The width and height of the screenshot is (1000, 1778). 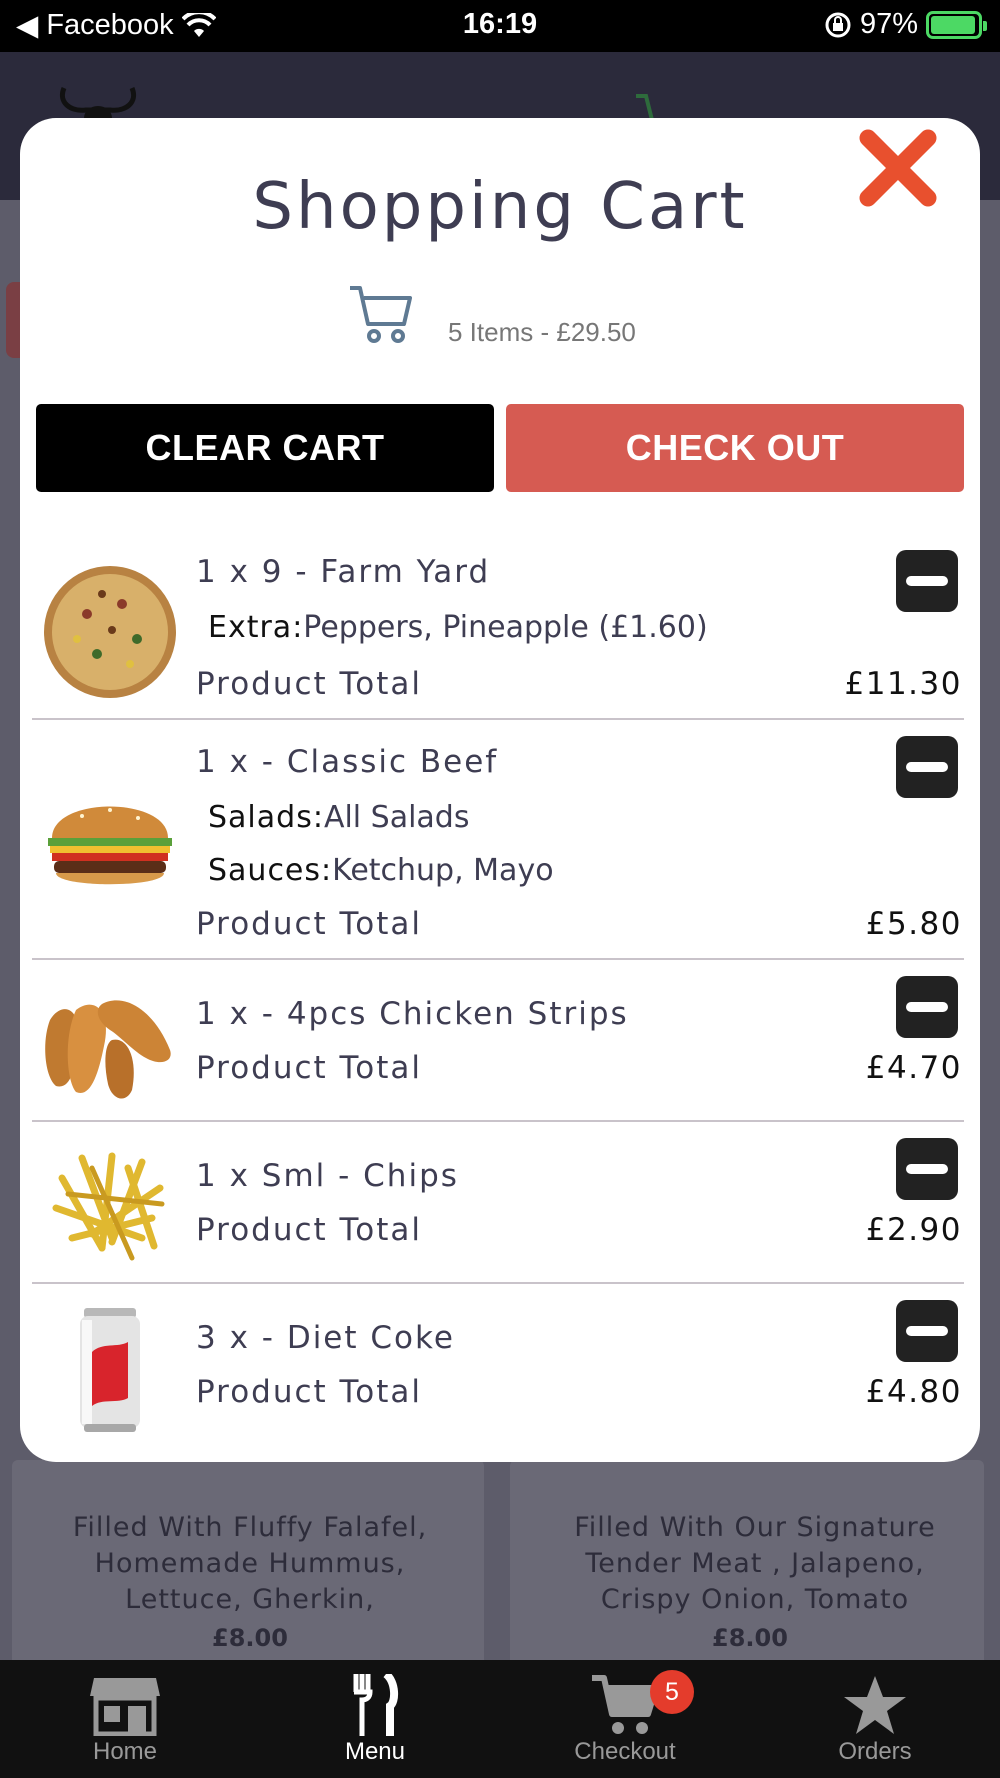 I want to click on modal-title: Shopping Cart, so click(x=500, y=207).